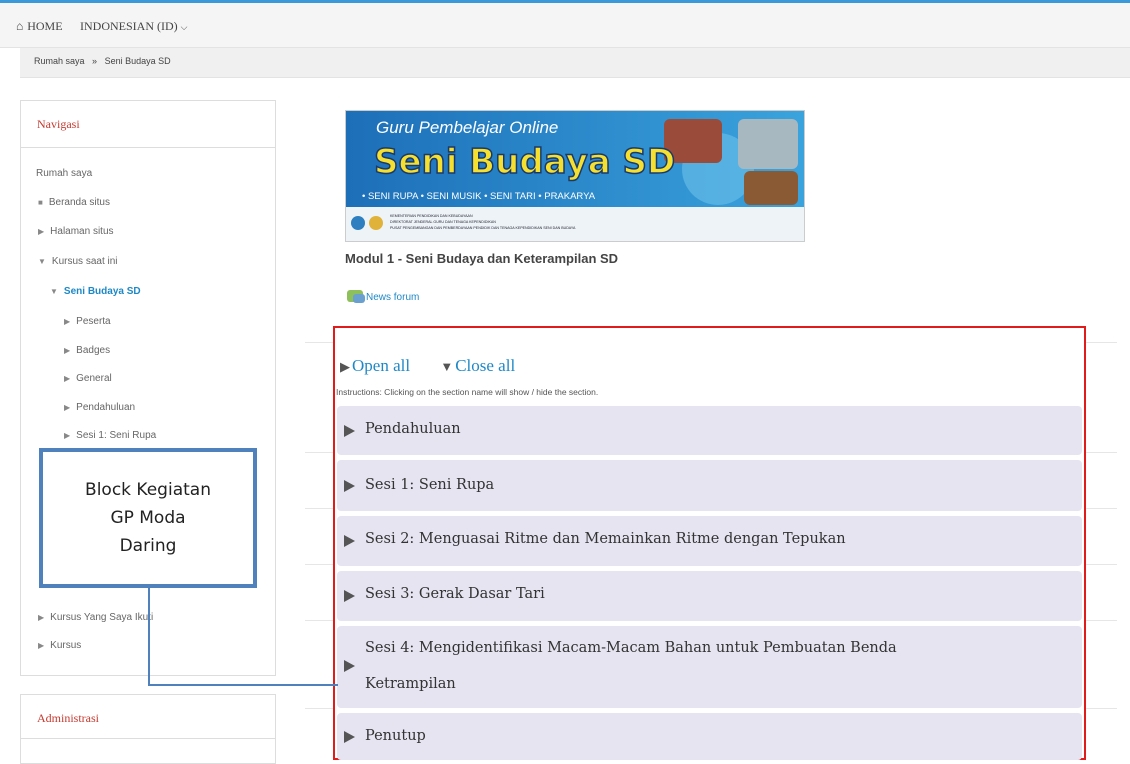 The height and width of the screenshot is (764, 1130). Describe the element at coordinates (59, 645) in the screenshot. I see `nav-item-kursus: ▶ Kursus` at that location.